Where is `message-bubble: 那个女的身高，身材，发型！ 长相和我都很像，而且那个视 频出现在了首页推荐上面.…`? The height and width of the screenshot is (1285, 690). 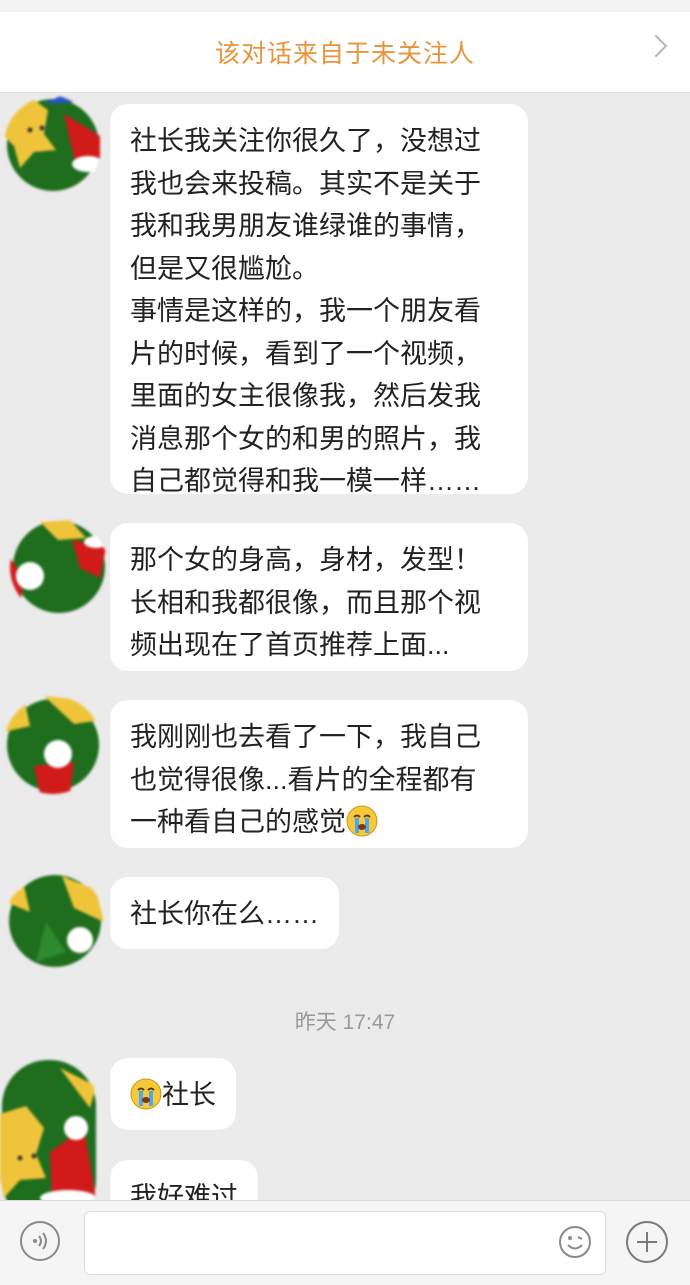 message-bubble: 那个女的身高，身材，发型！ 长相和我都很像，而且那个视 频出现在了首页推荐上面.… is located at coordinates (319, 597).